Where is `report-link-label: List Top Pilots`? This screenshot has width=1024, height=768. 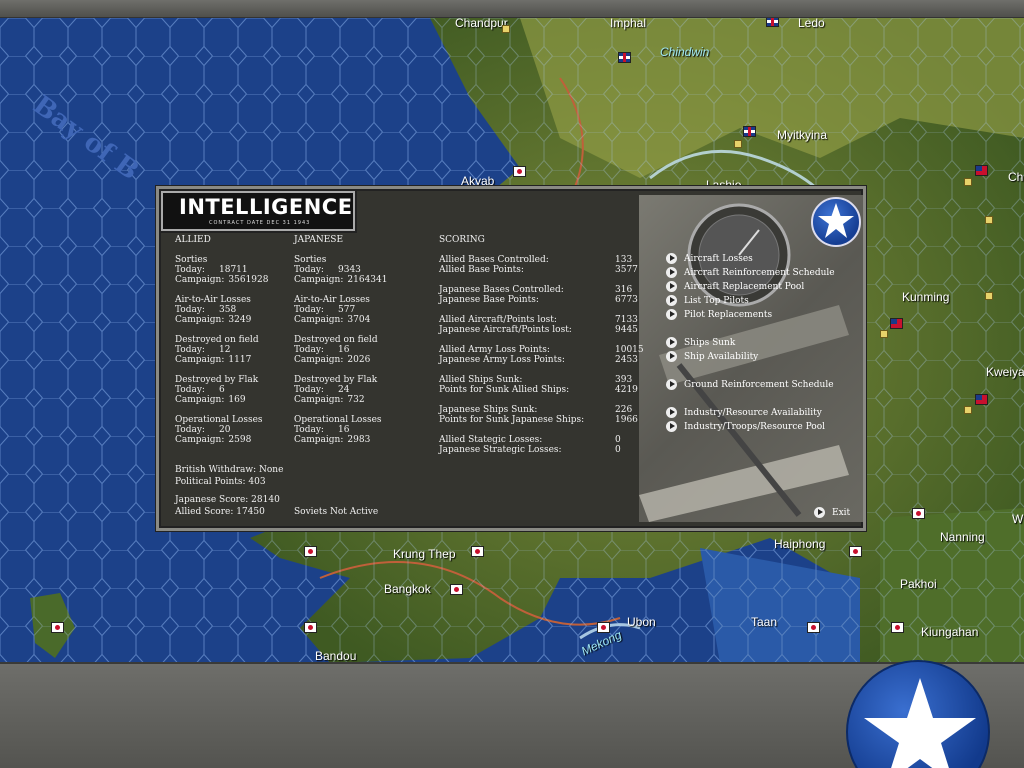 report-link-label: List Top Pilots is located at coordinates (716, 301).